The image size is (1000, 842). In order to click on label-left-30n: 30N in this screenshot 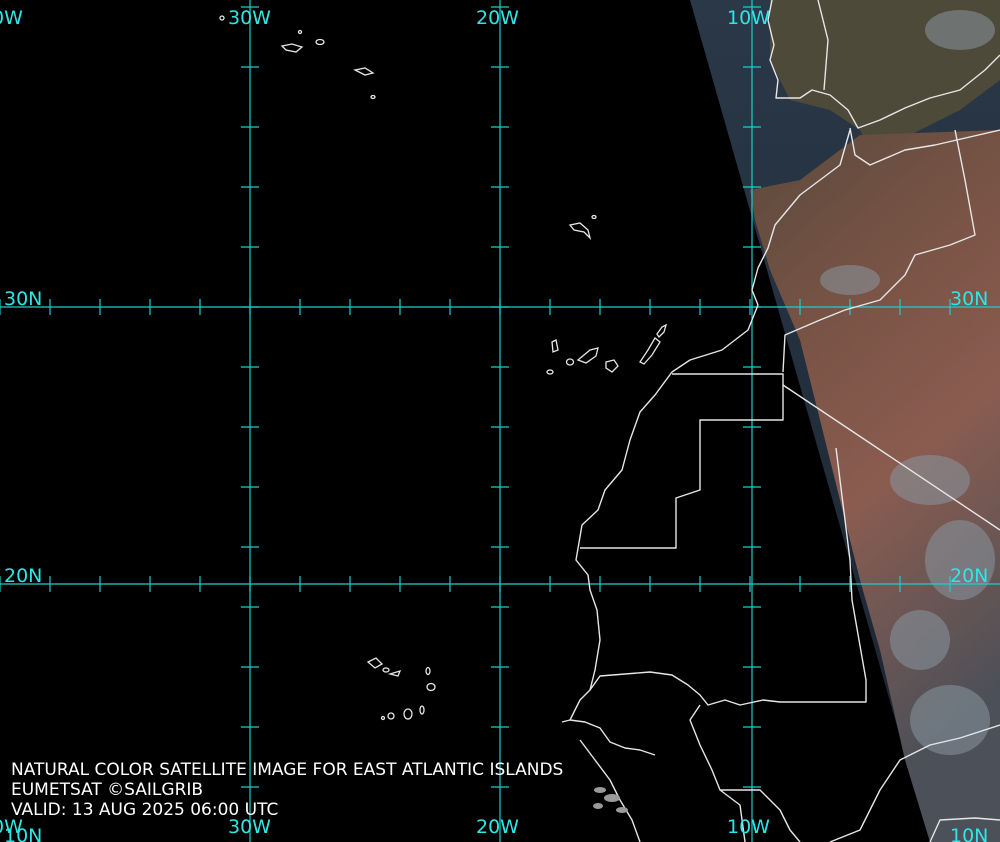, I will do `click(23, 299)`.